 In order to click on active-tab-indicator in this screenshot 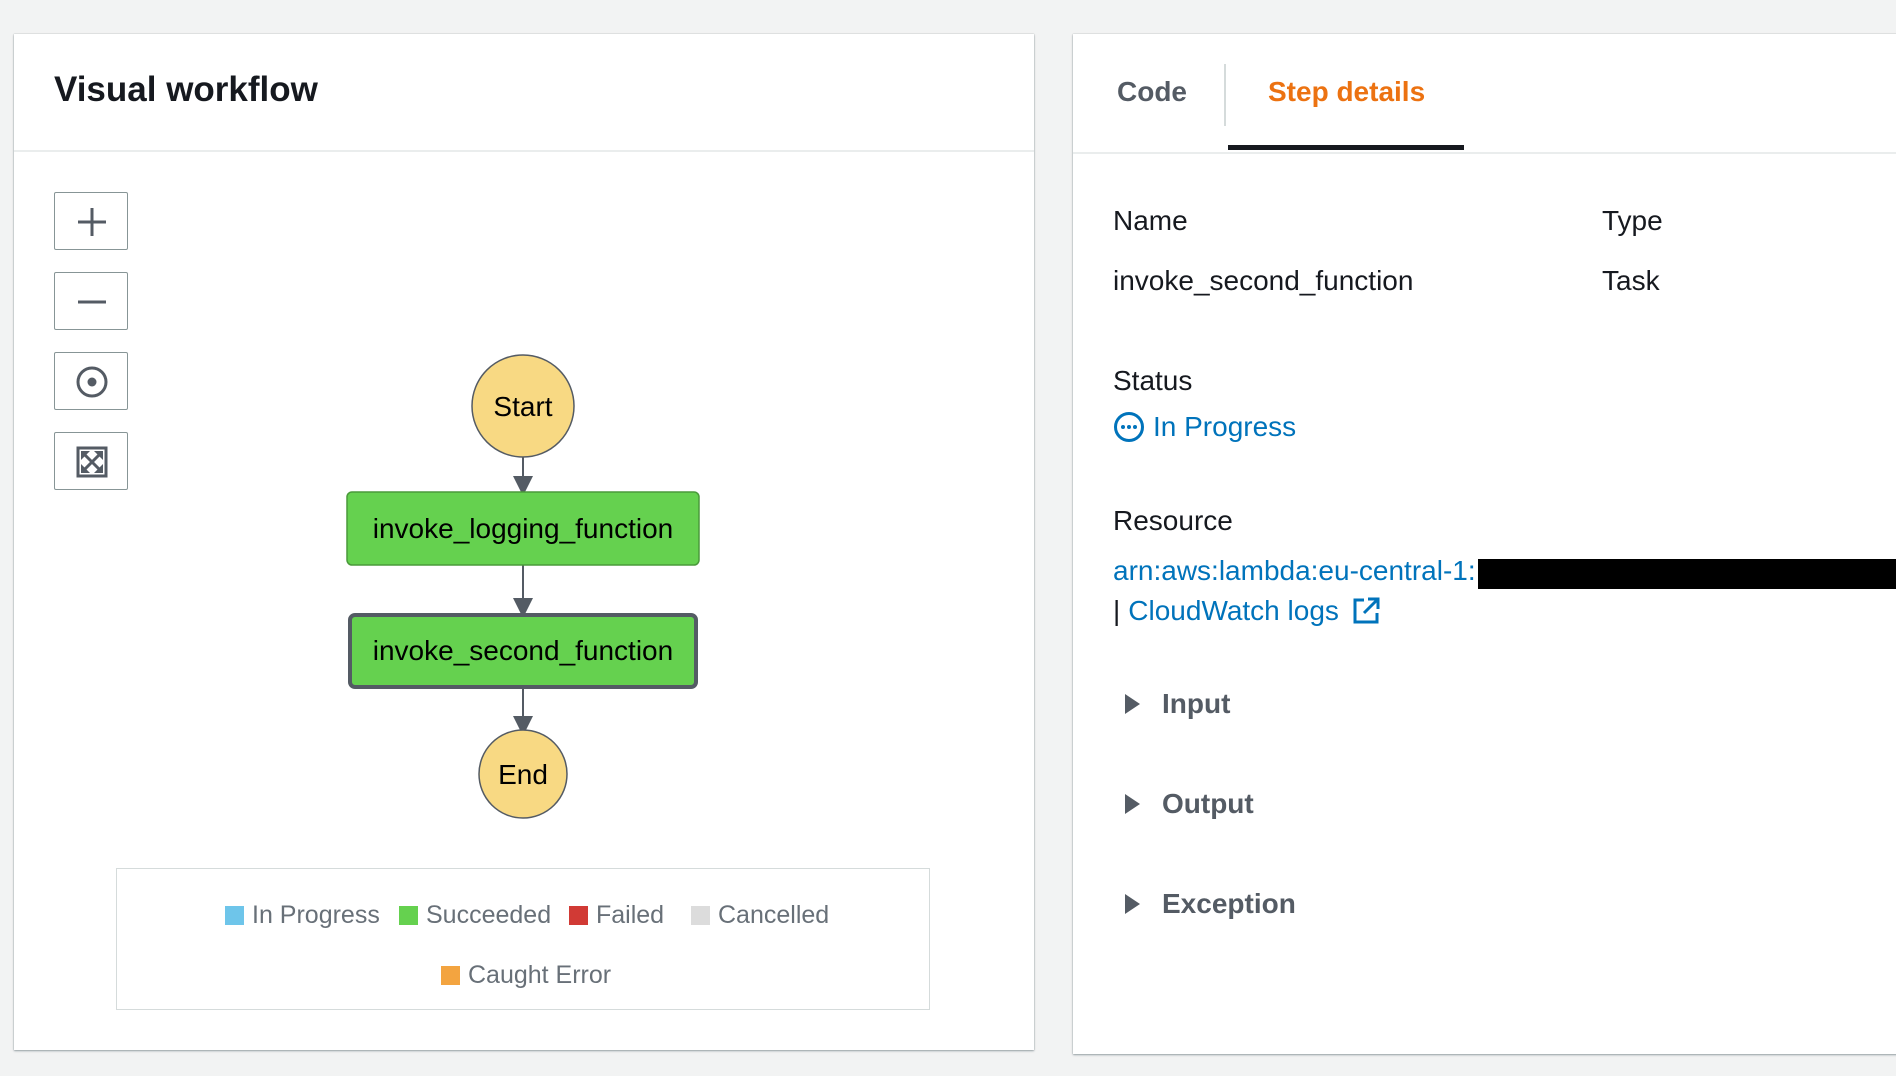, I will do `click(1346, 147)`.